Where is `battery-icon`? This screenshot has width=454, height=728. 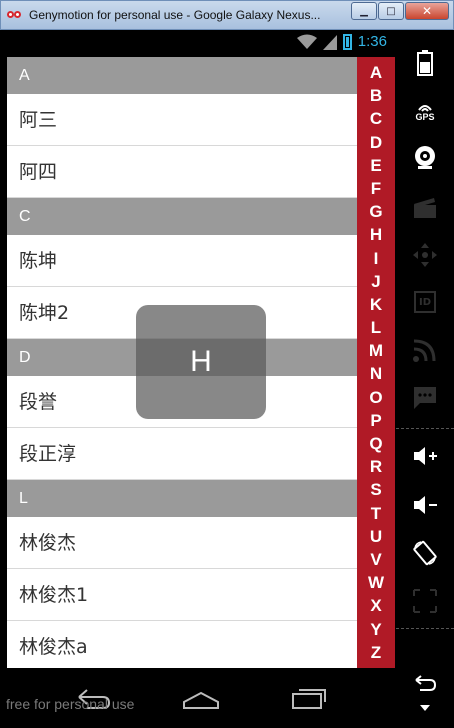 battery-icon is located at coordinates (347, 41).